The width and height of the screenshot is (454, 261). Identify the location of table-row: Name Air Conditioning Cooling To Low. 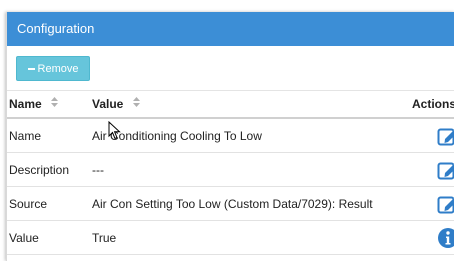
(230, 135).